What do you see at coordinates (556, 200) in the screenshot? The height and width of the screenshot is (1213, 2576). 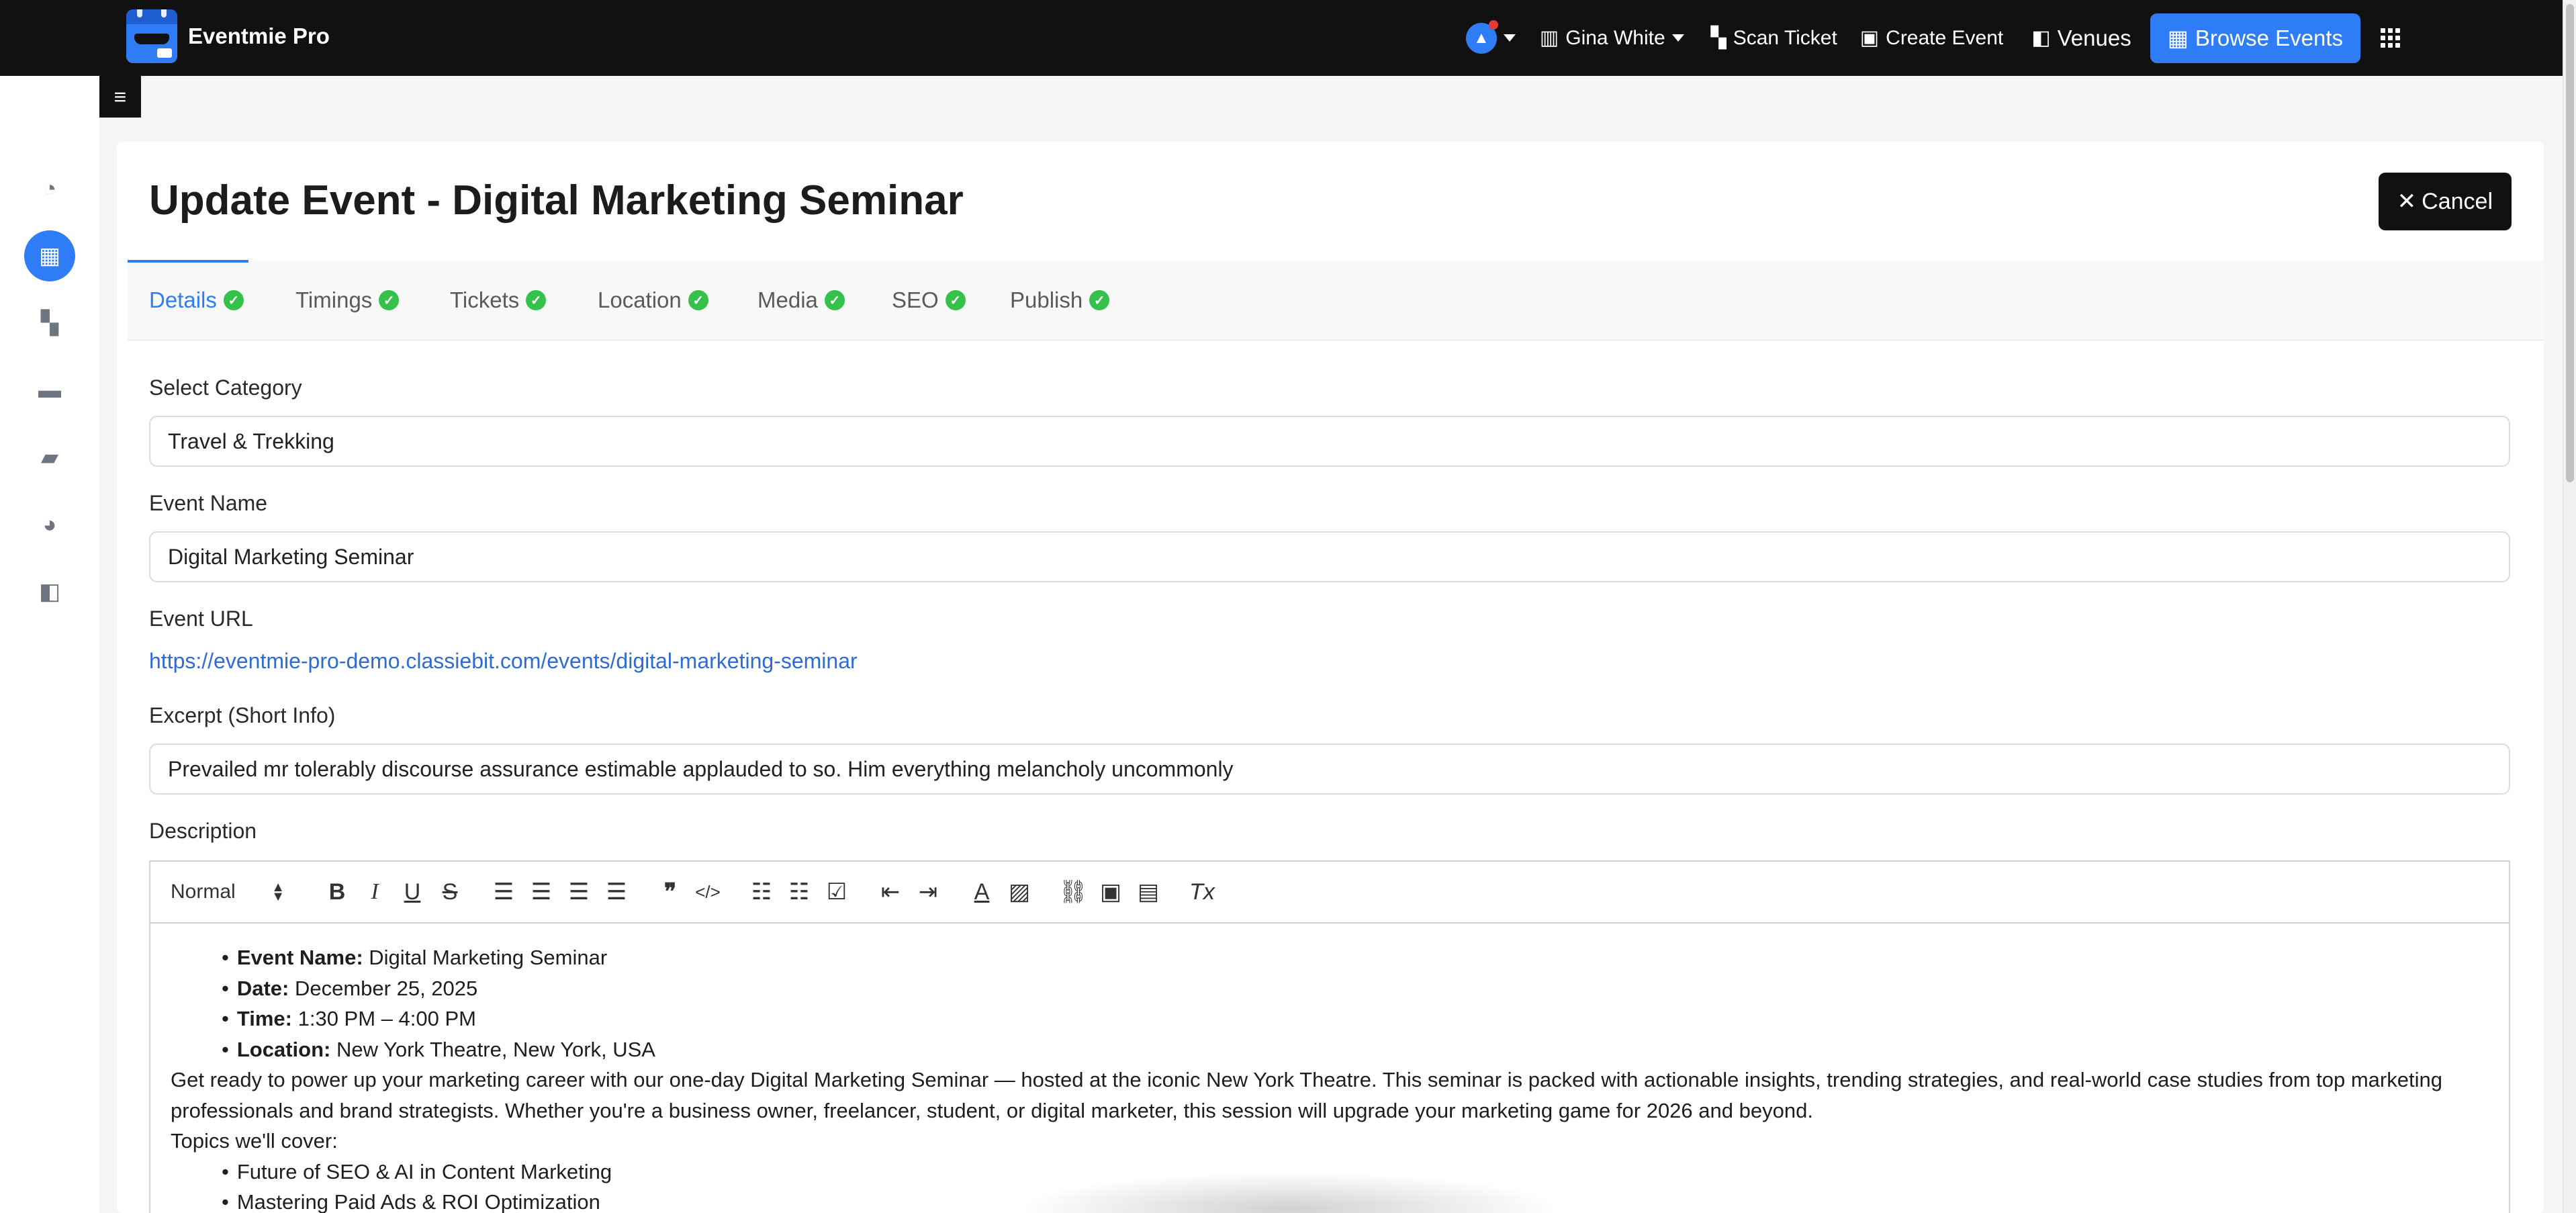 I see `page-title: Update Event - Digital Marketing Seminar` at bounding box center [556, 200].